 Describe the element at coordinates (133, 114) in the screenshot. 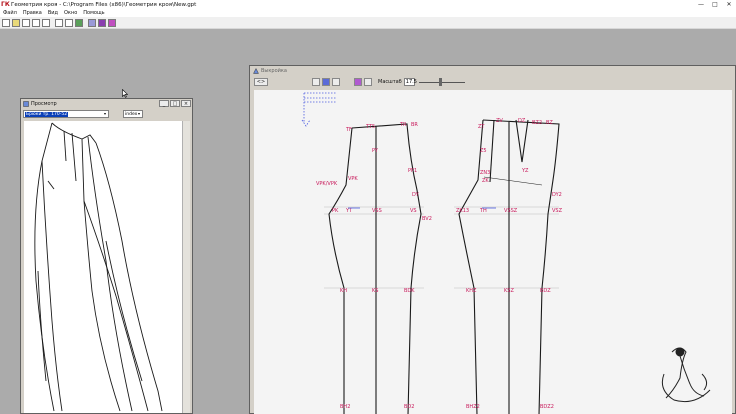

I see `view-select: index ▾` at that location.